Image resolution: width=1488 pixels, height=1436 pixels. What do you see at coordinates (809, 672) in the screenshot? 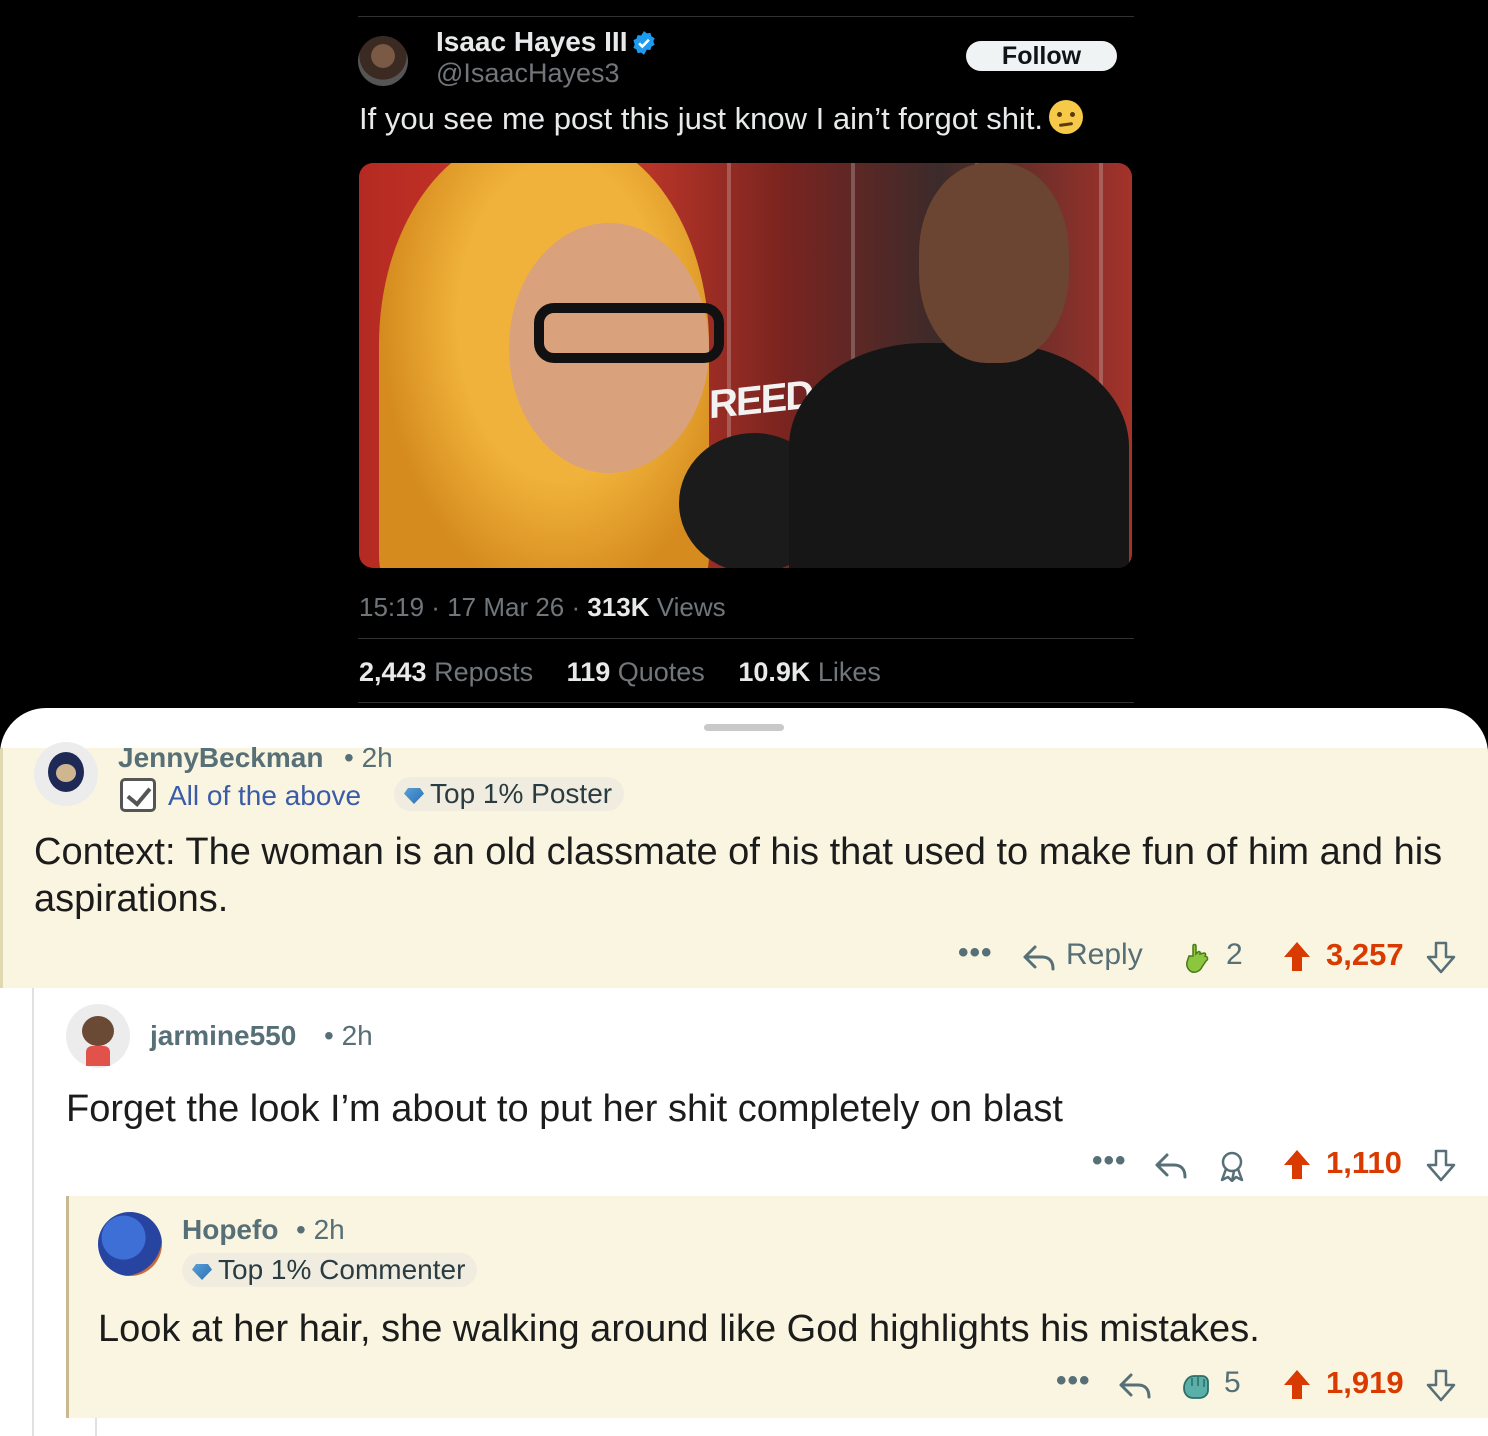
I see `likes-stat: 10.9K Likes` at bounding box center [809, 672].